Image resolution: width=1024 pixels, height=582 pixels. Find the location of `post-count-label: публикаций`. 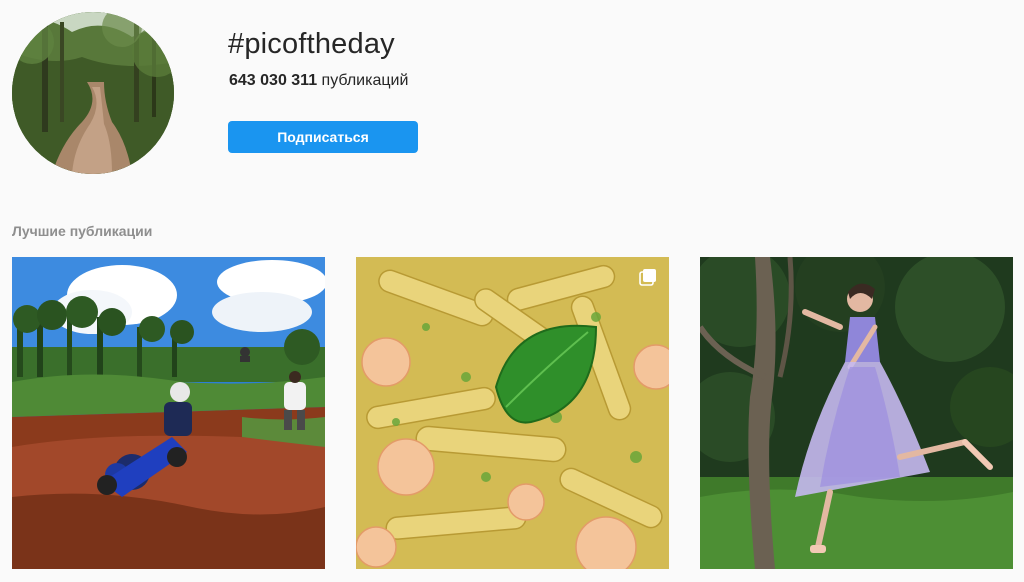

post-count-label: публикаций is located at coordinates (365, 80).